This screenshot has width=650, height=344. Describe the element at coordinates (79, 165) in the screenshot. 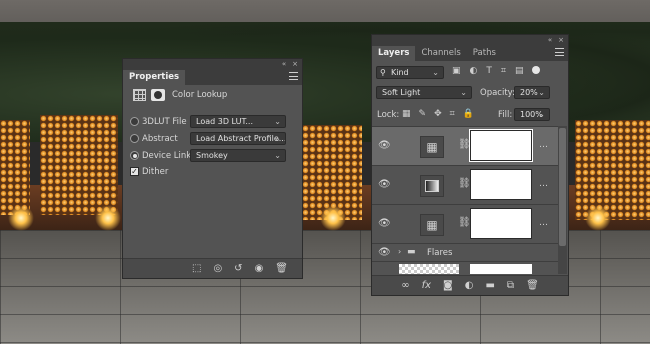

I see `marquee-letter-w` at that location.